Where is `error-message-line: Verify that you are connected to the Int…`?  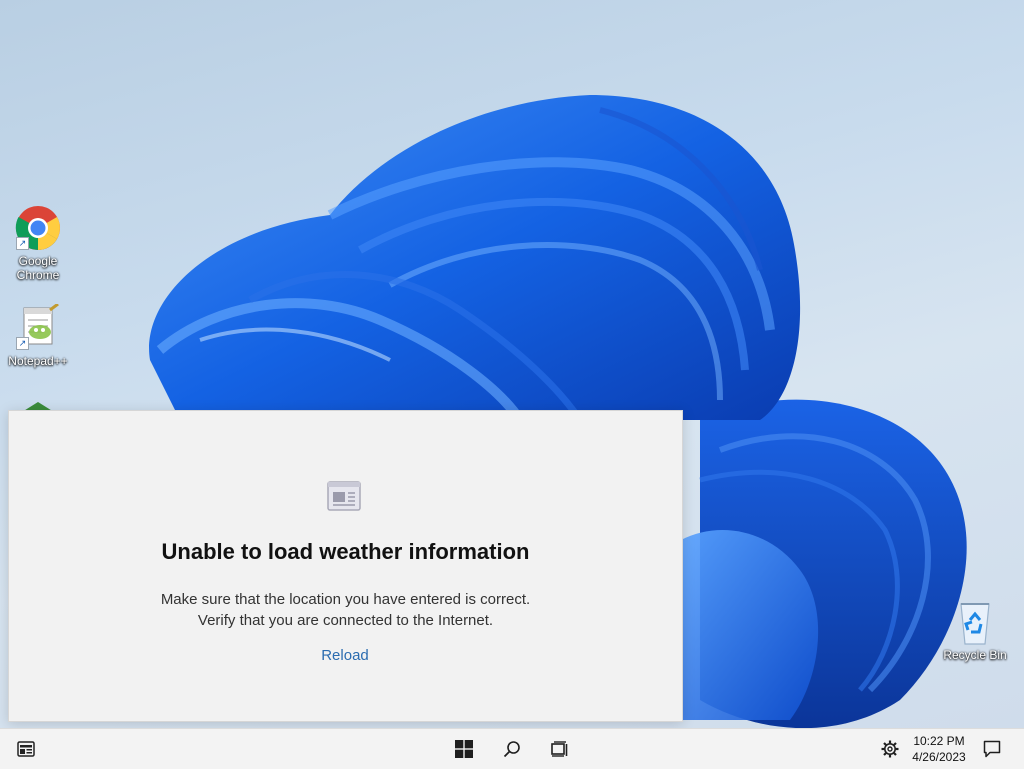
error-message-line: Verify that you are connected to the Int… is located at coordinates (345, 620).